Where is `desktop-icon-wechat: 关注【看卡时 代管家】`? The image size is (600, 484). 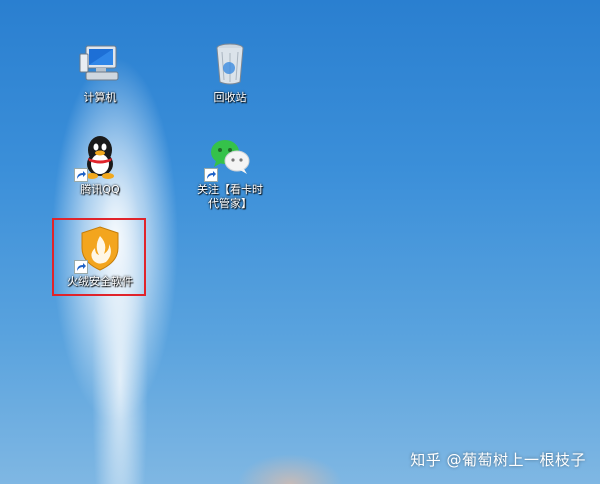 desktop-icon-wechat: 关注【看卡时 代管家】 is located at coordinates (230, 171).